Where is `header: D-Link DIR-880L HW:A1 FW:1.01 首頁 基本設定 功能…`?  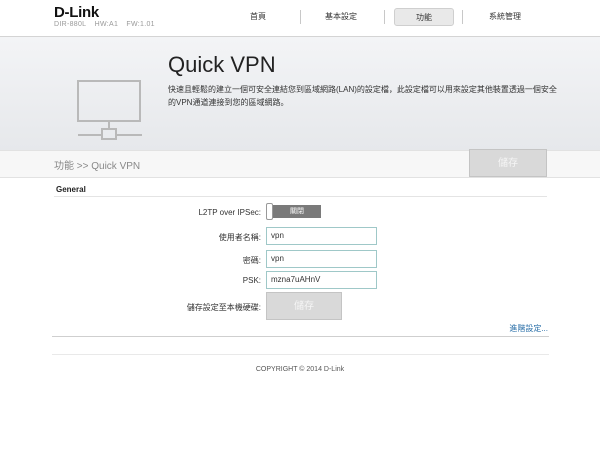 header: D-Link DIR-880L HW:A1 FW:1.01 首頁 基本設定 功能… is located at coordinates (300, 18).